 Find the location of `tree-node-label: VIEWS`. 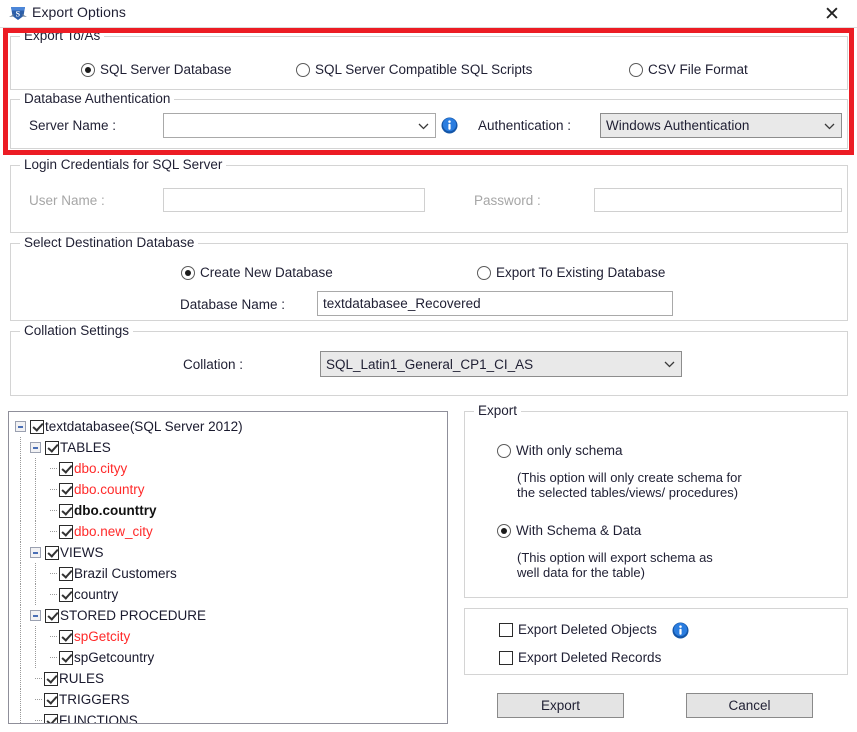

tree-node-label: VIEWS is located at coordinates (82, 552).